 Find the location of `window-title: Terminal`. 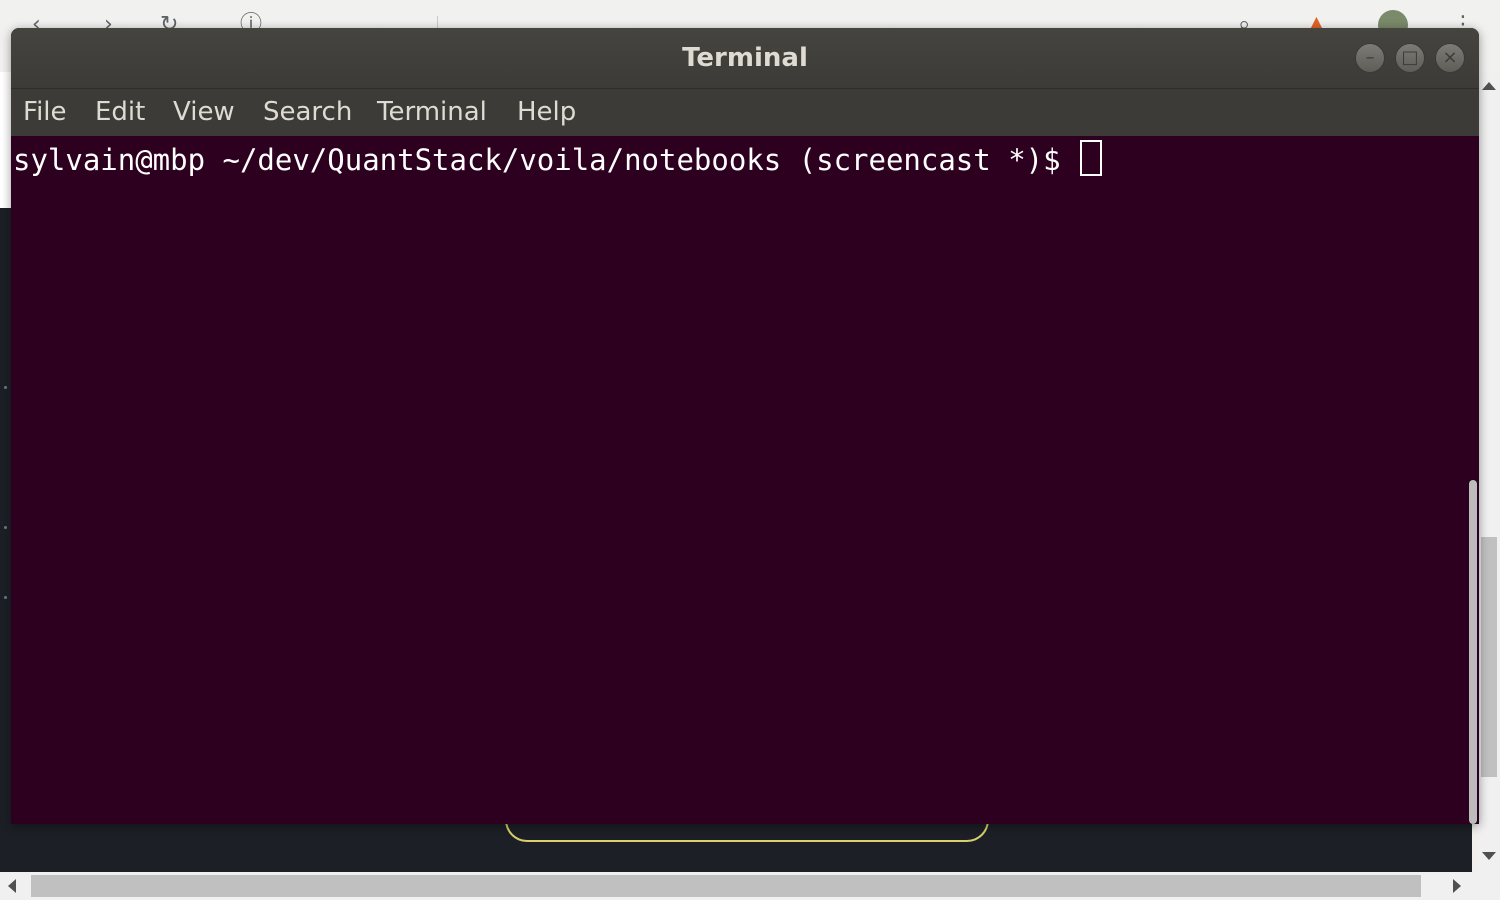

window-title: Terminal is located at coordinates (745, 58).